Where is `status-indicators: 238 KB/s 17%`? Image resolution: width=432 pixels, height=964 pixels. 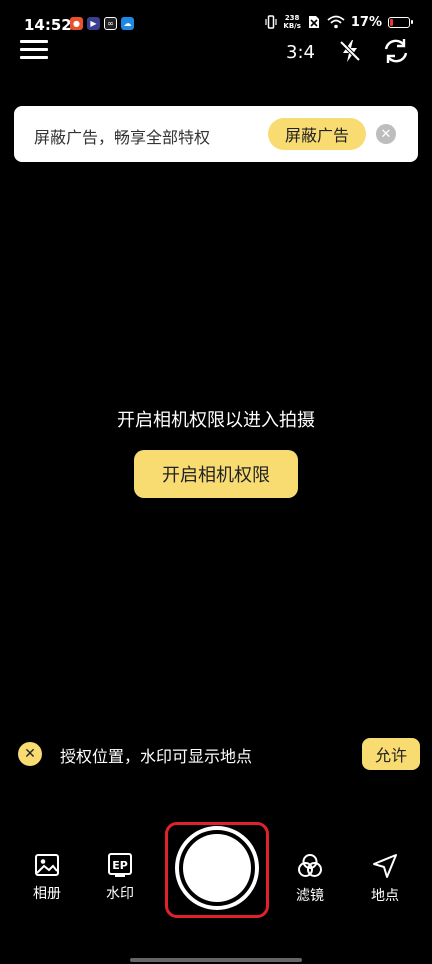 status-indicators: 238 KB/s 17% is located at coordinates (339, 22).